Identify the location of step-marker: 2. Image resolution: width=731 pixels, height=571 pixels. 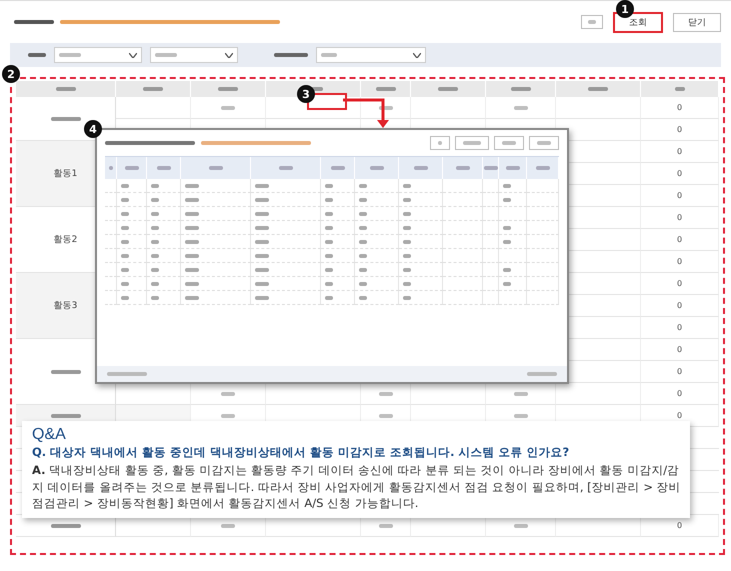
(11, 74).